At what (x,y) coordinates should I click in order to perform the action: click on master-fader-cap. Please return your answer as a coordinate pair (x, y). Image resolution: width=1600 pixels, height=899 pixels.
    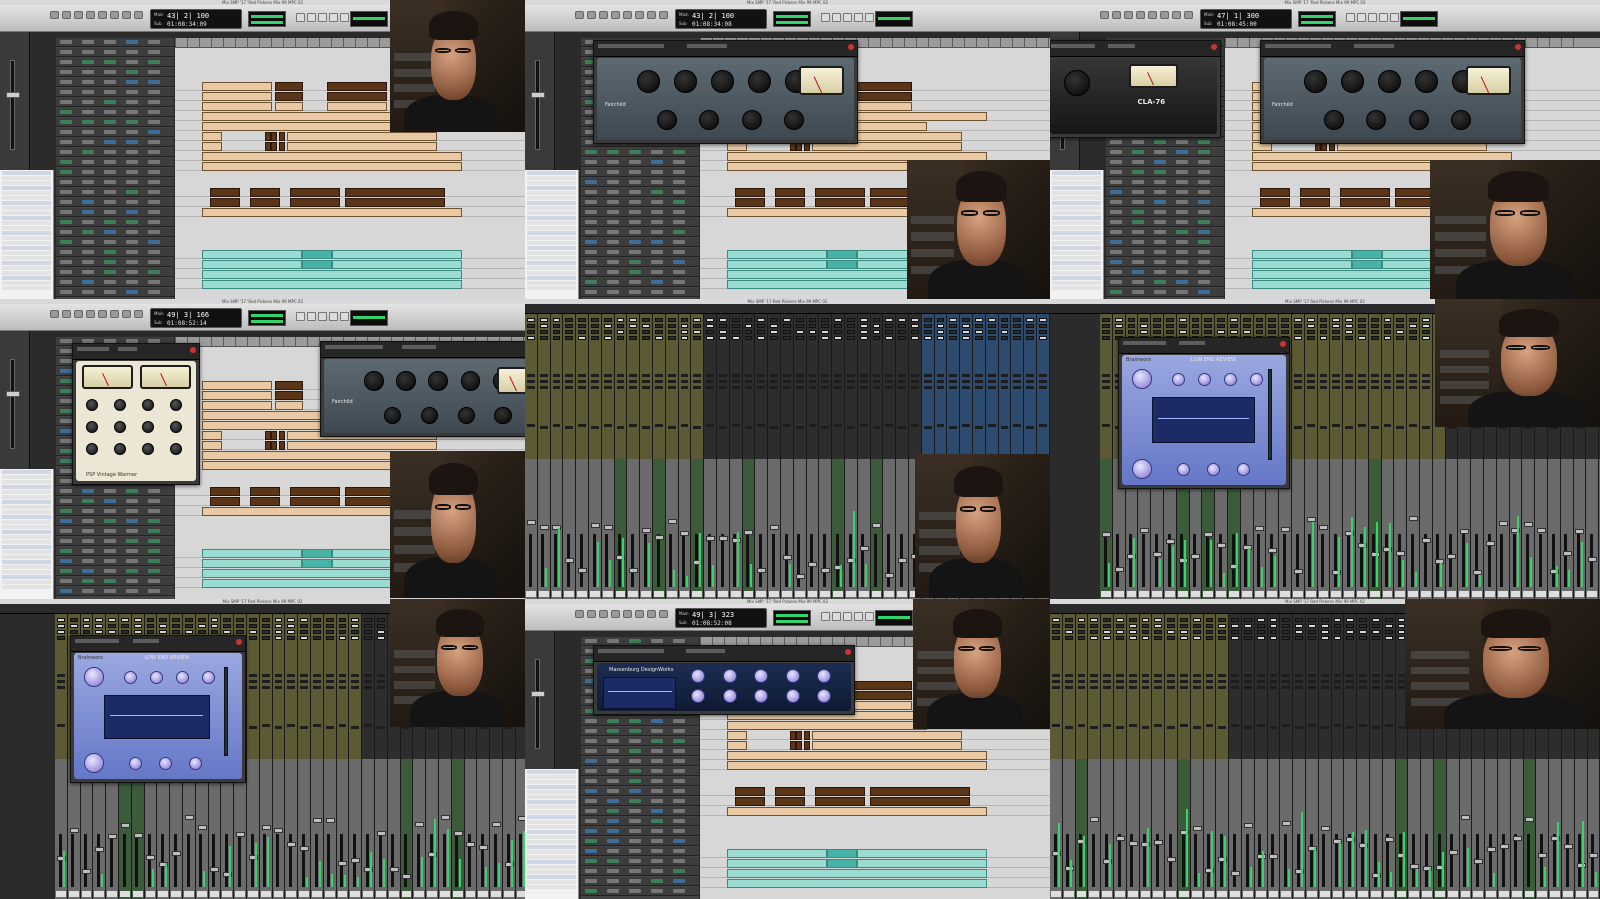
    Looking at the image, I should click on (538, 694).